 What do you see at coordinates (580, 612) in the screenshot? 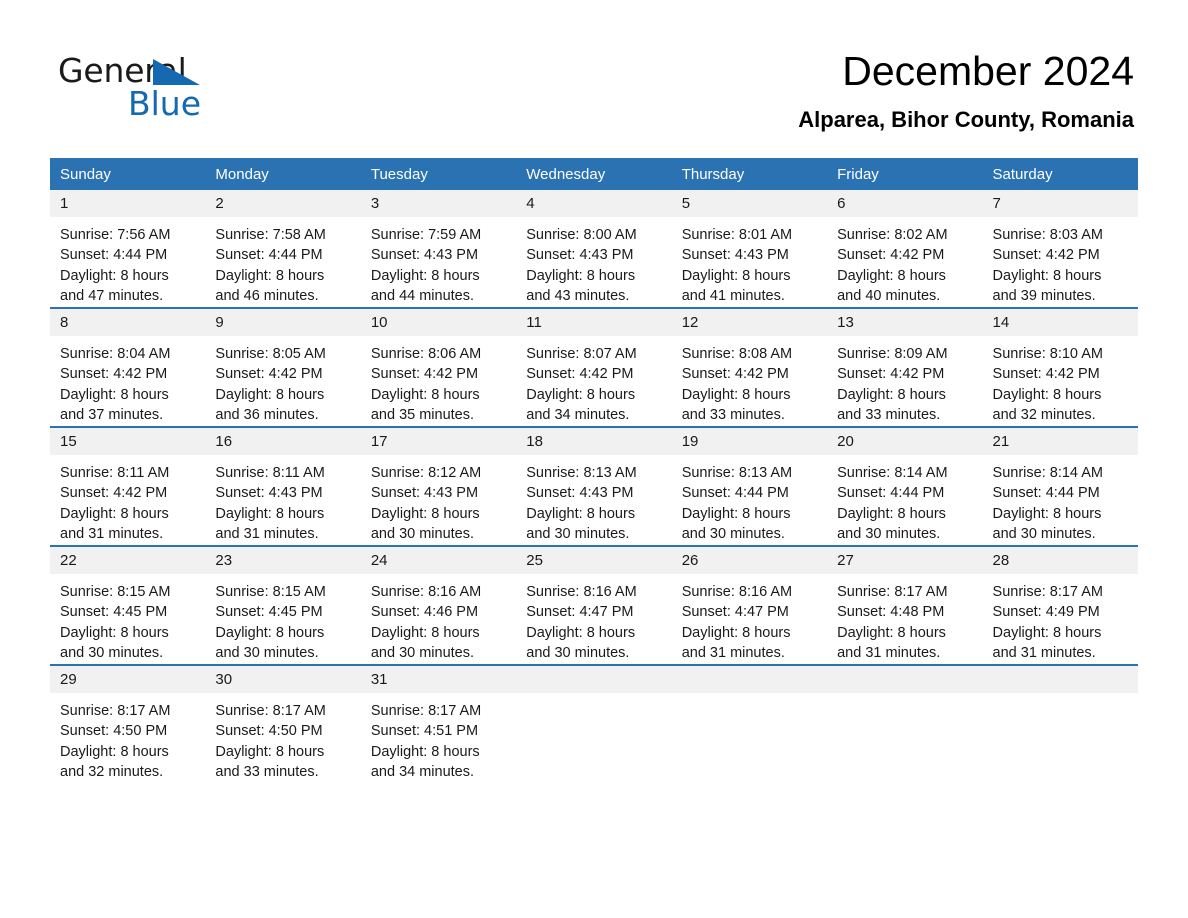
I see `sunset-text: Sunset: 4:47 PM` at bounding box center [580, 612].